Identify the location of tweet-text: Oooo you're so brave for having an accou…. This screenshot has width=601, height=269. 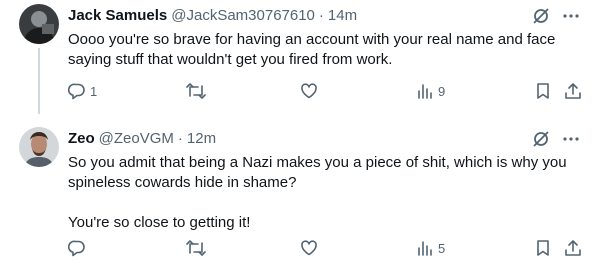
(314, 49).